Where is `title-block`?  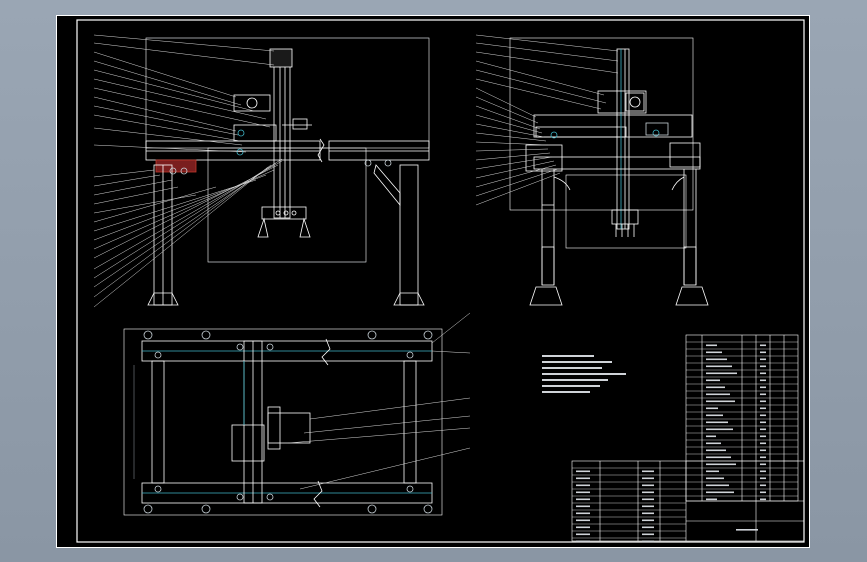
title-block is located at coordinates (688, 501).